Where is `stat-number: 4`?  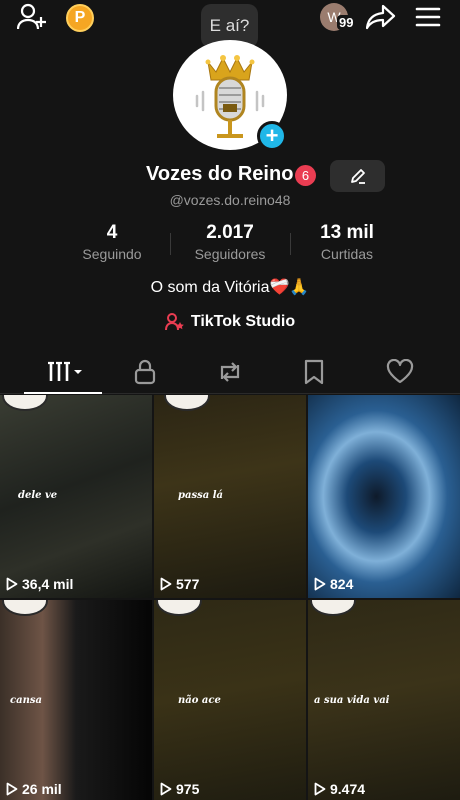 stat-number: 4 is located at coordinates (112, 232).